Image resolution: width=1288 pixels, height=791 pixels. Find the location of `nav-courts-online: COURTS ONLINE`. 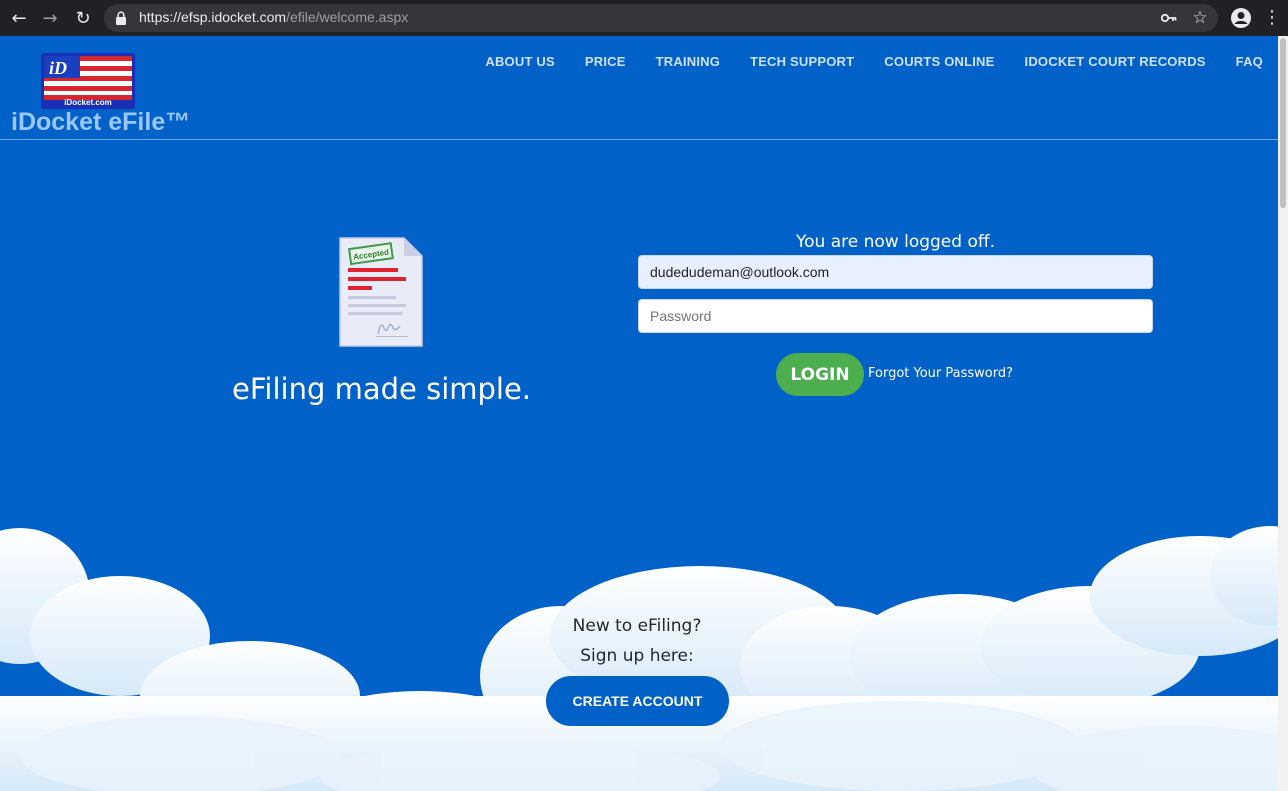

nav-courts-online: COURTS ONLINE is located at coordinates (939, 61).